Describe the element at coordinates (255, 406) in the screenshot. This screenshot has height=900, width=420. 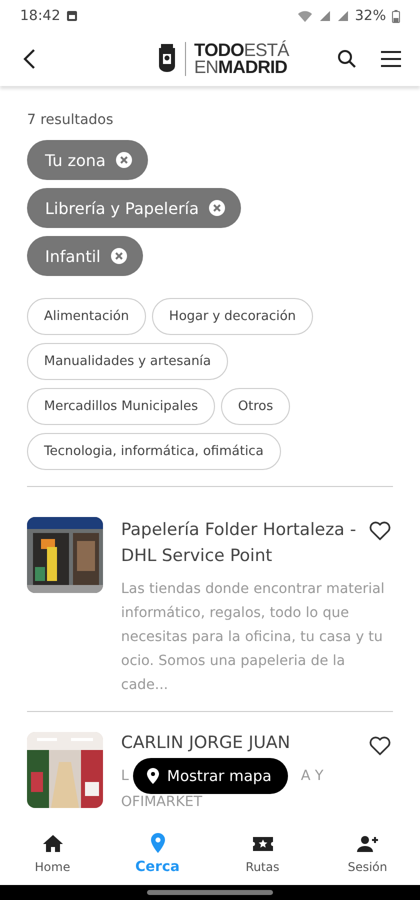
I see `category-chip: Otros` at that location.